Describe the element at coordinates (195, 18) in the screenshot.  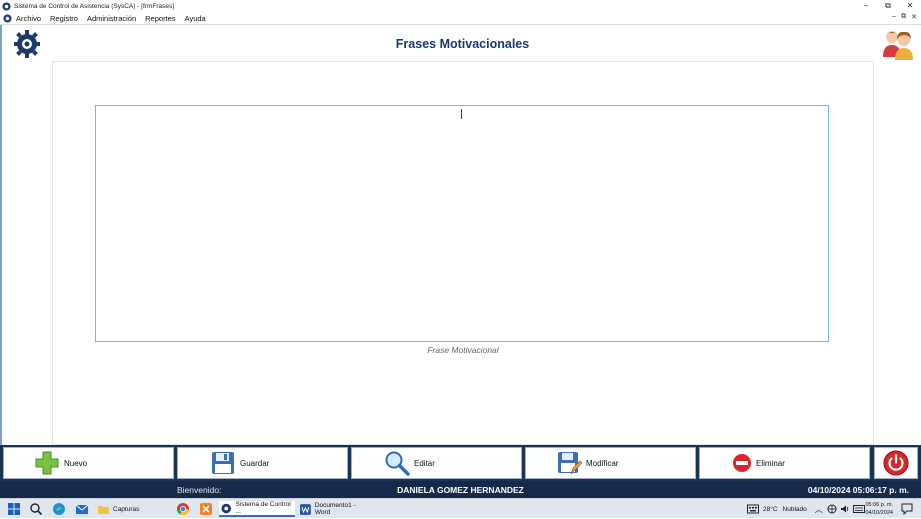
I see `menu-ayuda: Ayuda` at that location.